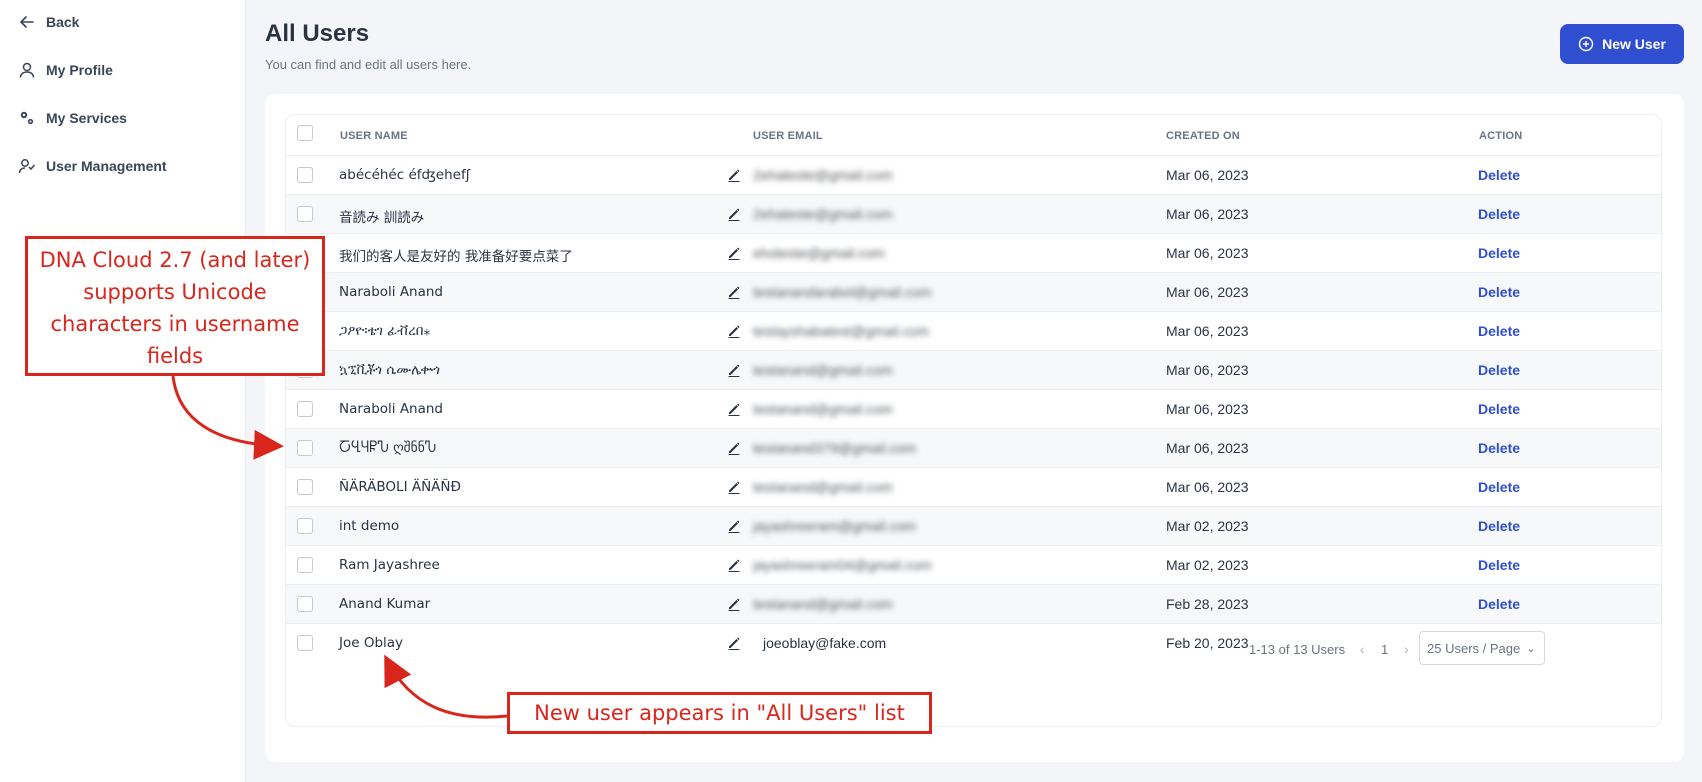  I want to click on column-header-action: ACTION, so click(1501, 136).